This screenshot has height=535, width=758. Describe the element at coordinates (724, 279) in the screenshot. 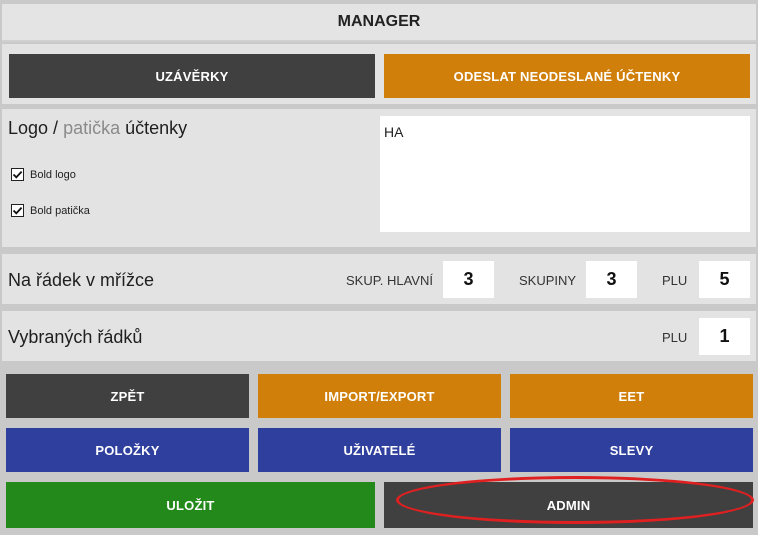

I see `plu-grid-input: 5` at that location.